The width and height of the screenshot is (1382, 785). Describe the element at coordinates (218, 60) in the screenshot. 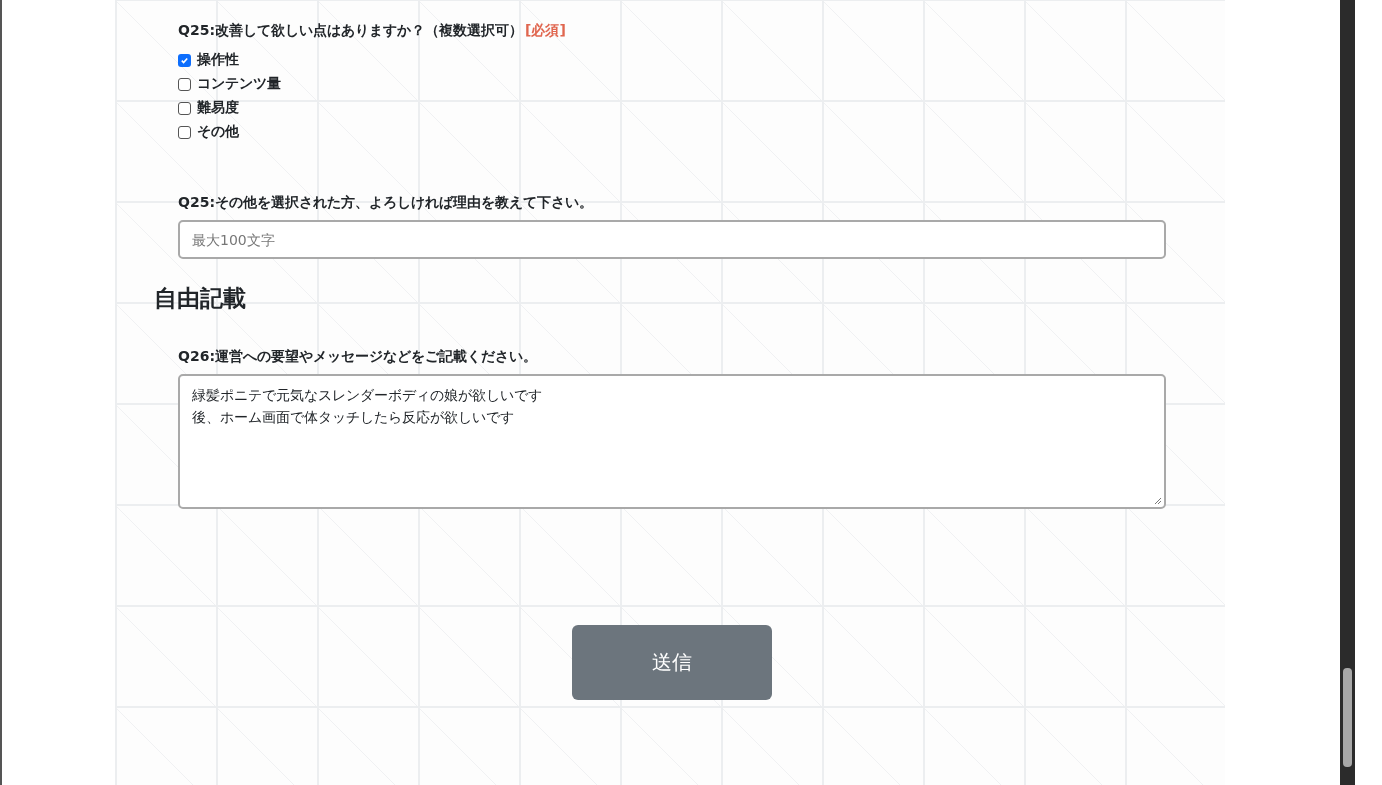

I see `option-label: 操作性` at that location.